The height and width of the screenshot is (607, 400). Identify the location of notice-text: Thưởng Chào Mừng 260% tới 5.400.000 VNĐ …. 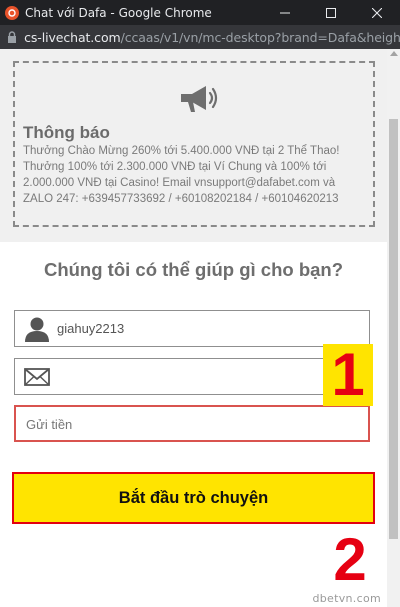
(181, 175).